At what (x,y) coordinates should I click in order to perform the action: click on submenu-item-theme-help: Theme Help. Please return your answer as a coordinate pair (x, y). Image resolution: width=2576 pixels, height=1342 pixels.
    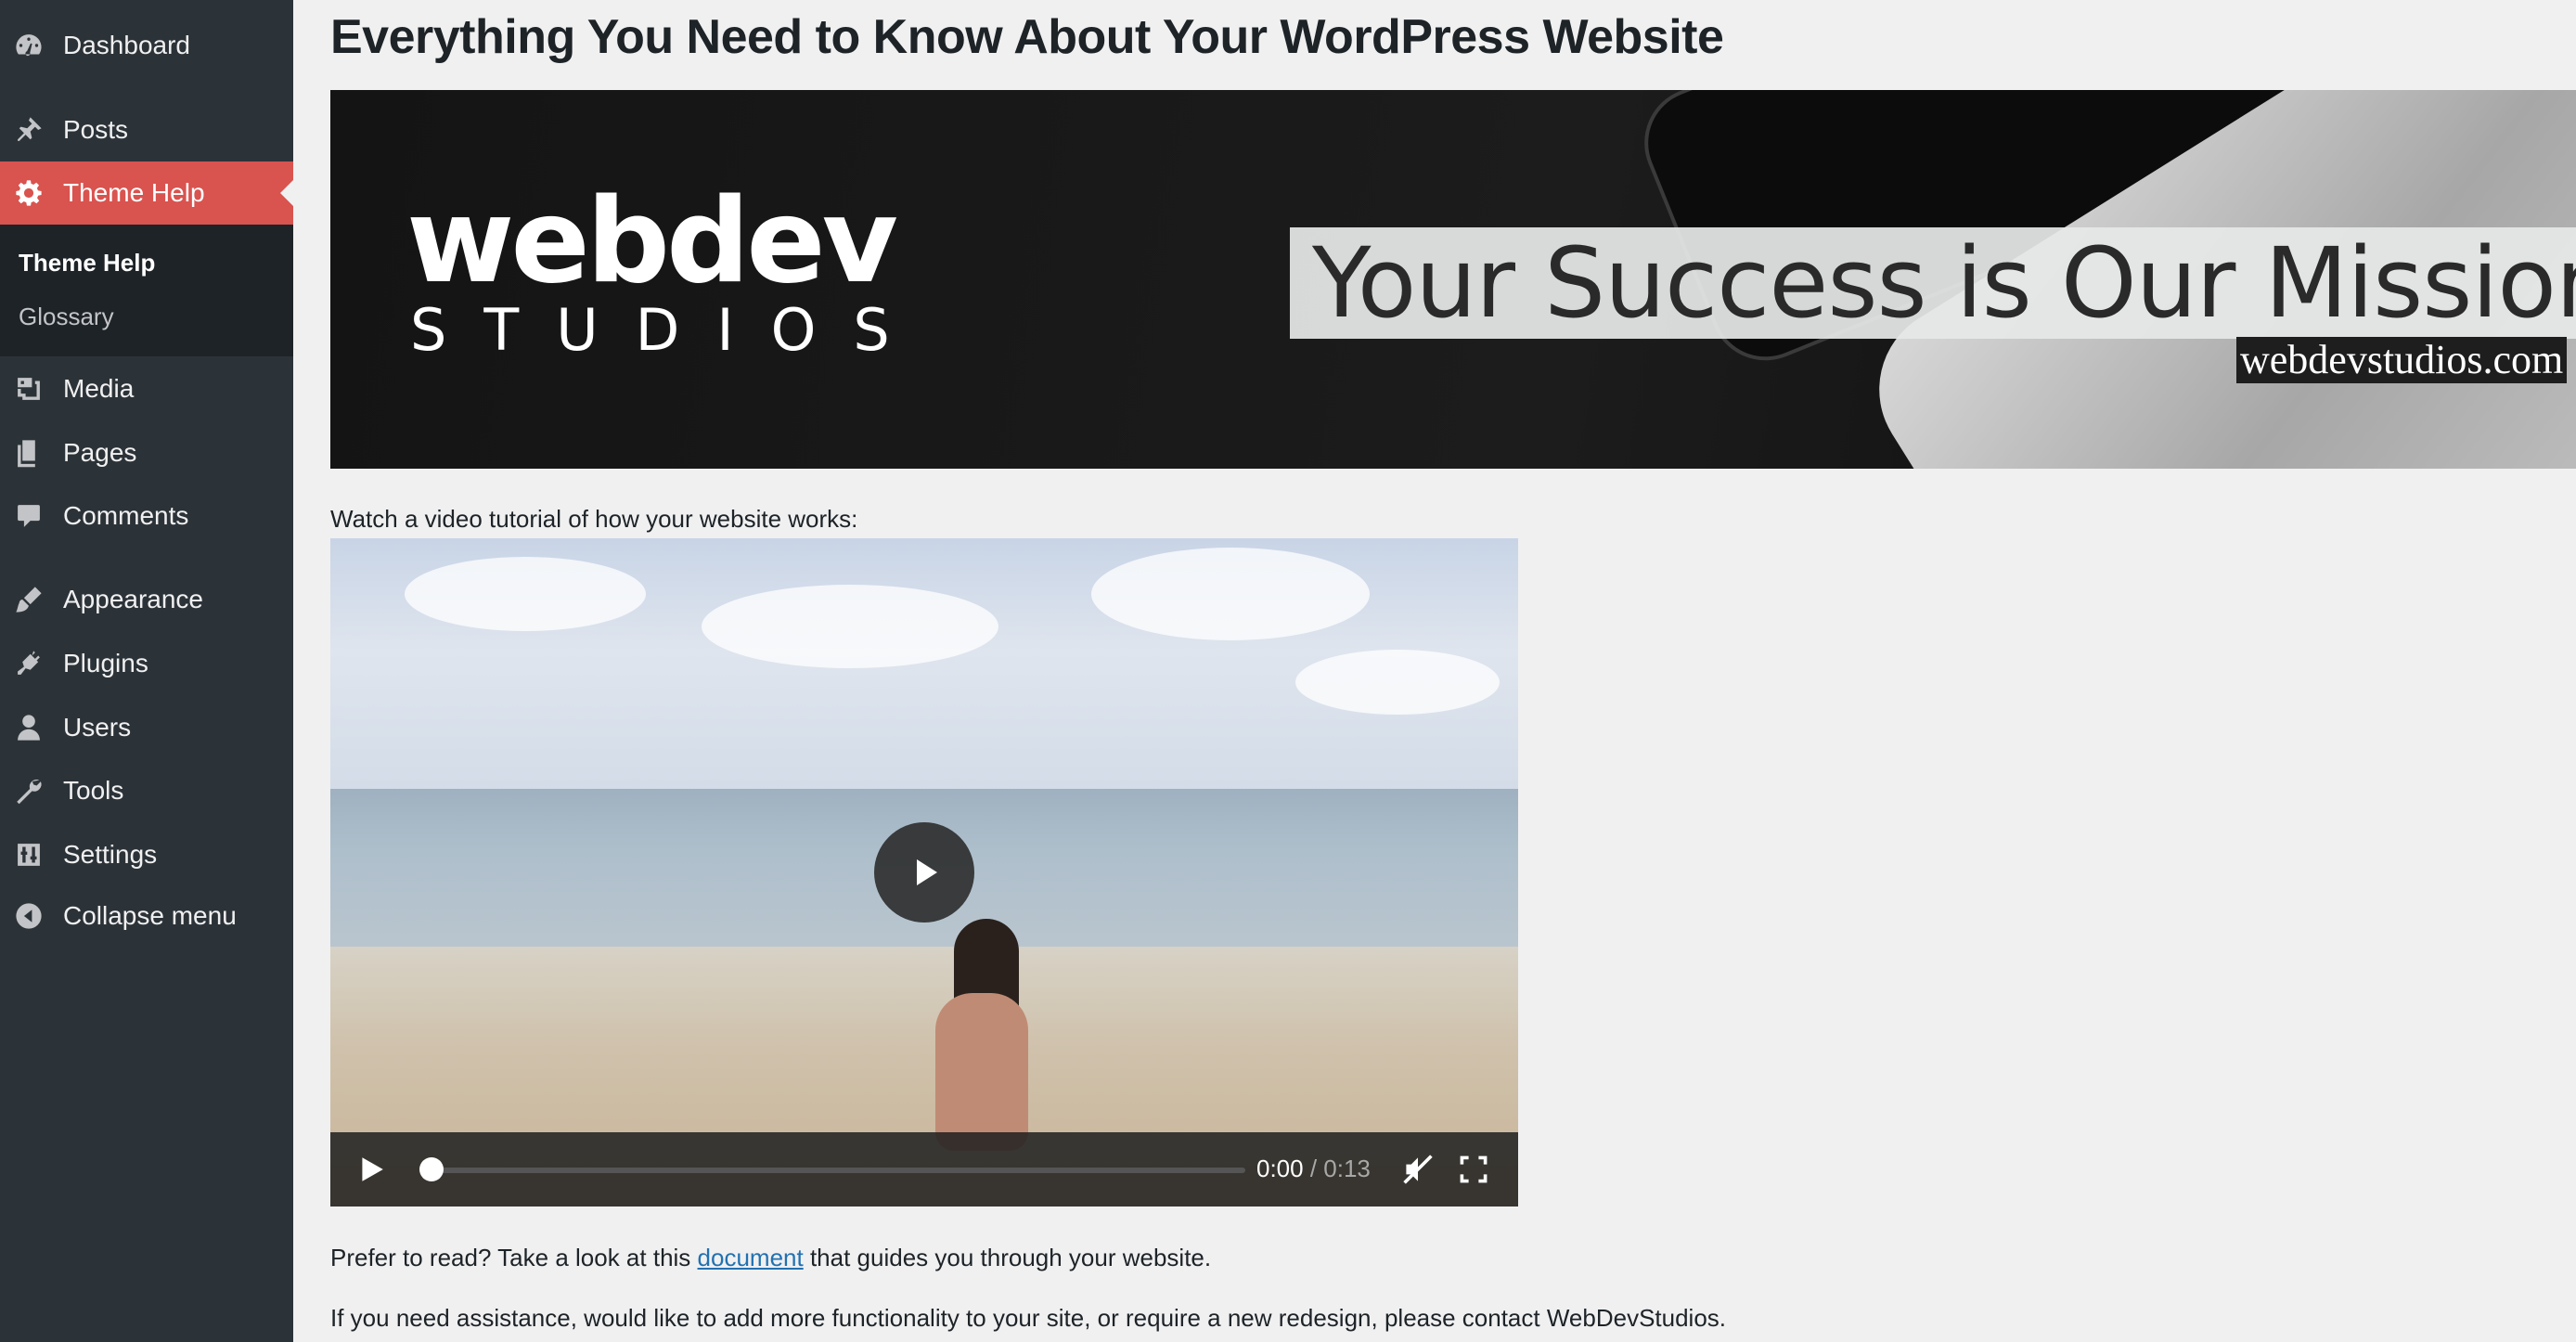
    Looking at the image, I should click on (87, 263).